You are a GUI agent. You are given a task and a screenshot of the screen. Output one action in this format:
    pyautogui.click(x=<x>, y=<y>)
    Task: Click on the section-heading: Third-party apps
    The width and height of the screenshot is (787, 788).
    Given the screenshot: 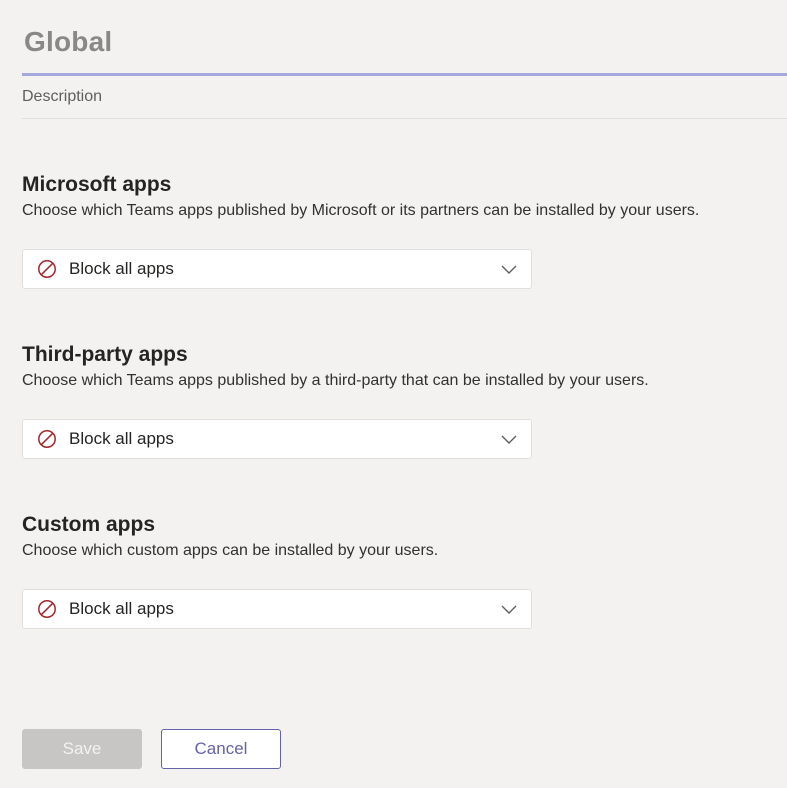 What is the action you would take?
    pyautogui.click(x=105, y=354)
    